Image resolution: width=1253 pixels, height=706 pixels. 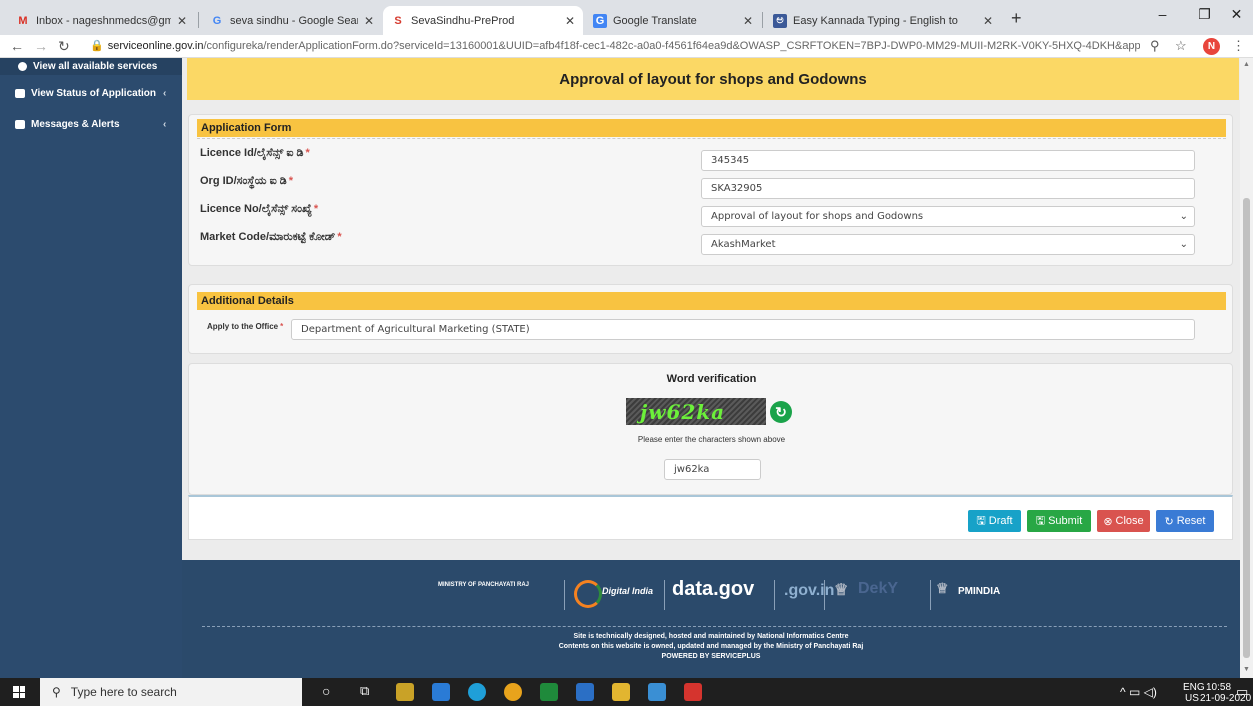 I want to click on divider, so click(x=711, y=138).